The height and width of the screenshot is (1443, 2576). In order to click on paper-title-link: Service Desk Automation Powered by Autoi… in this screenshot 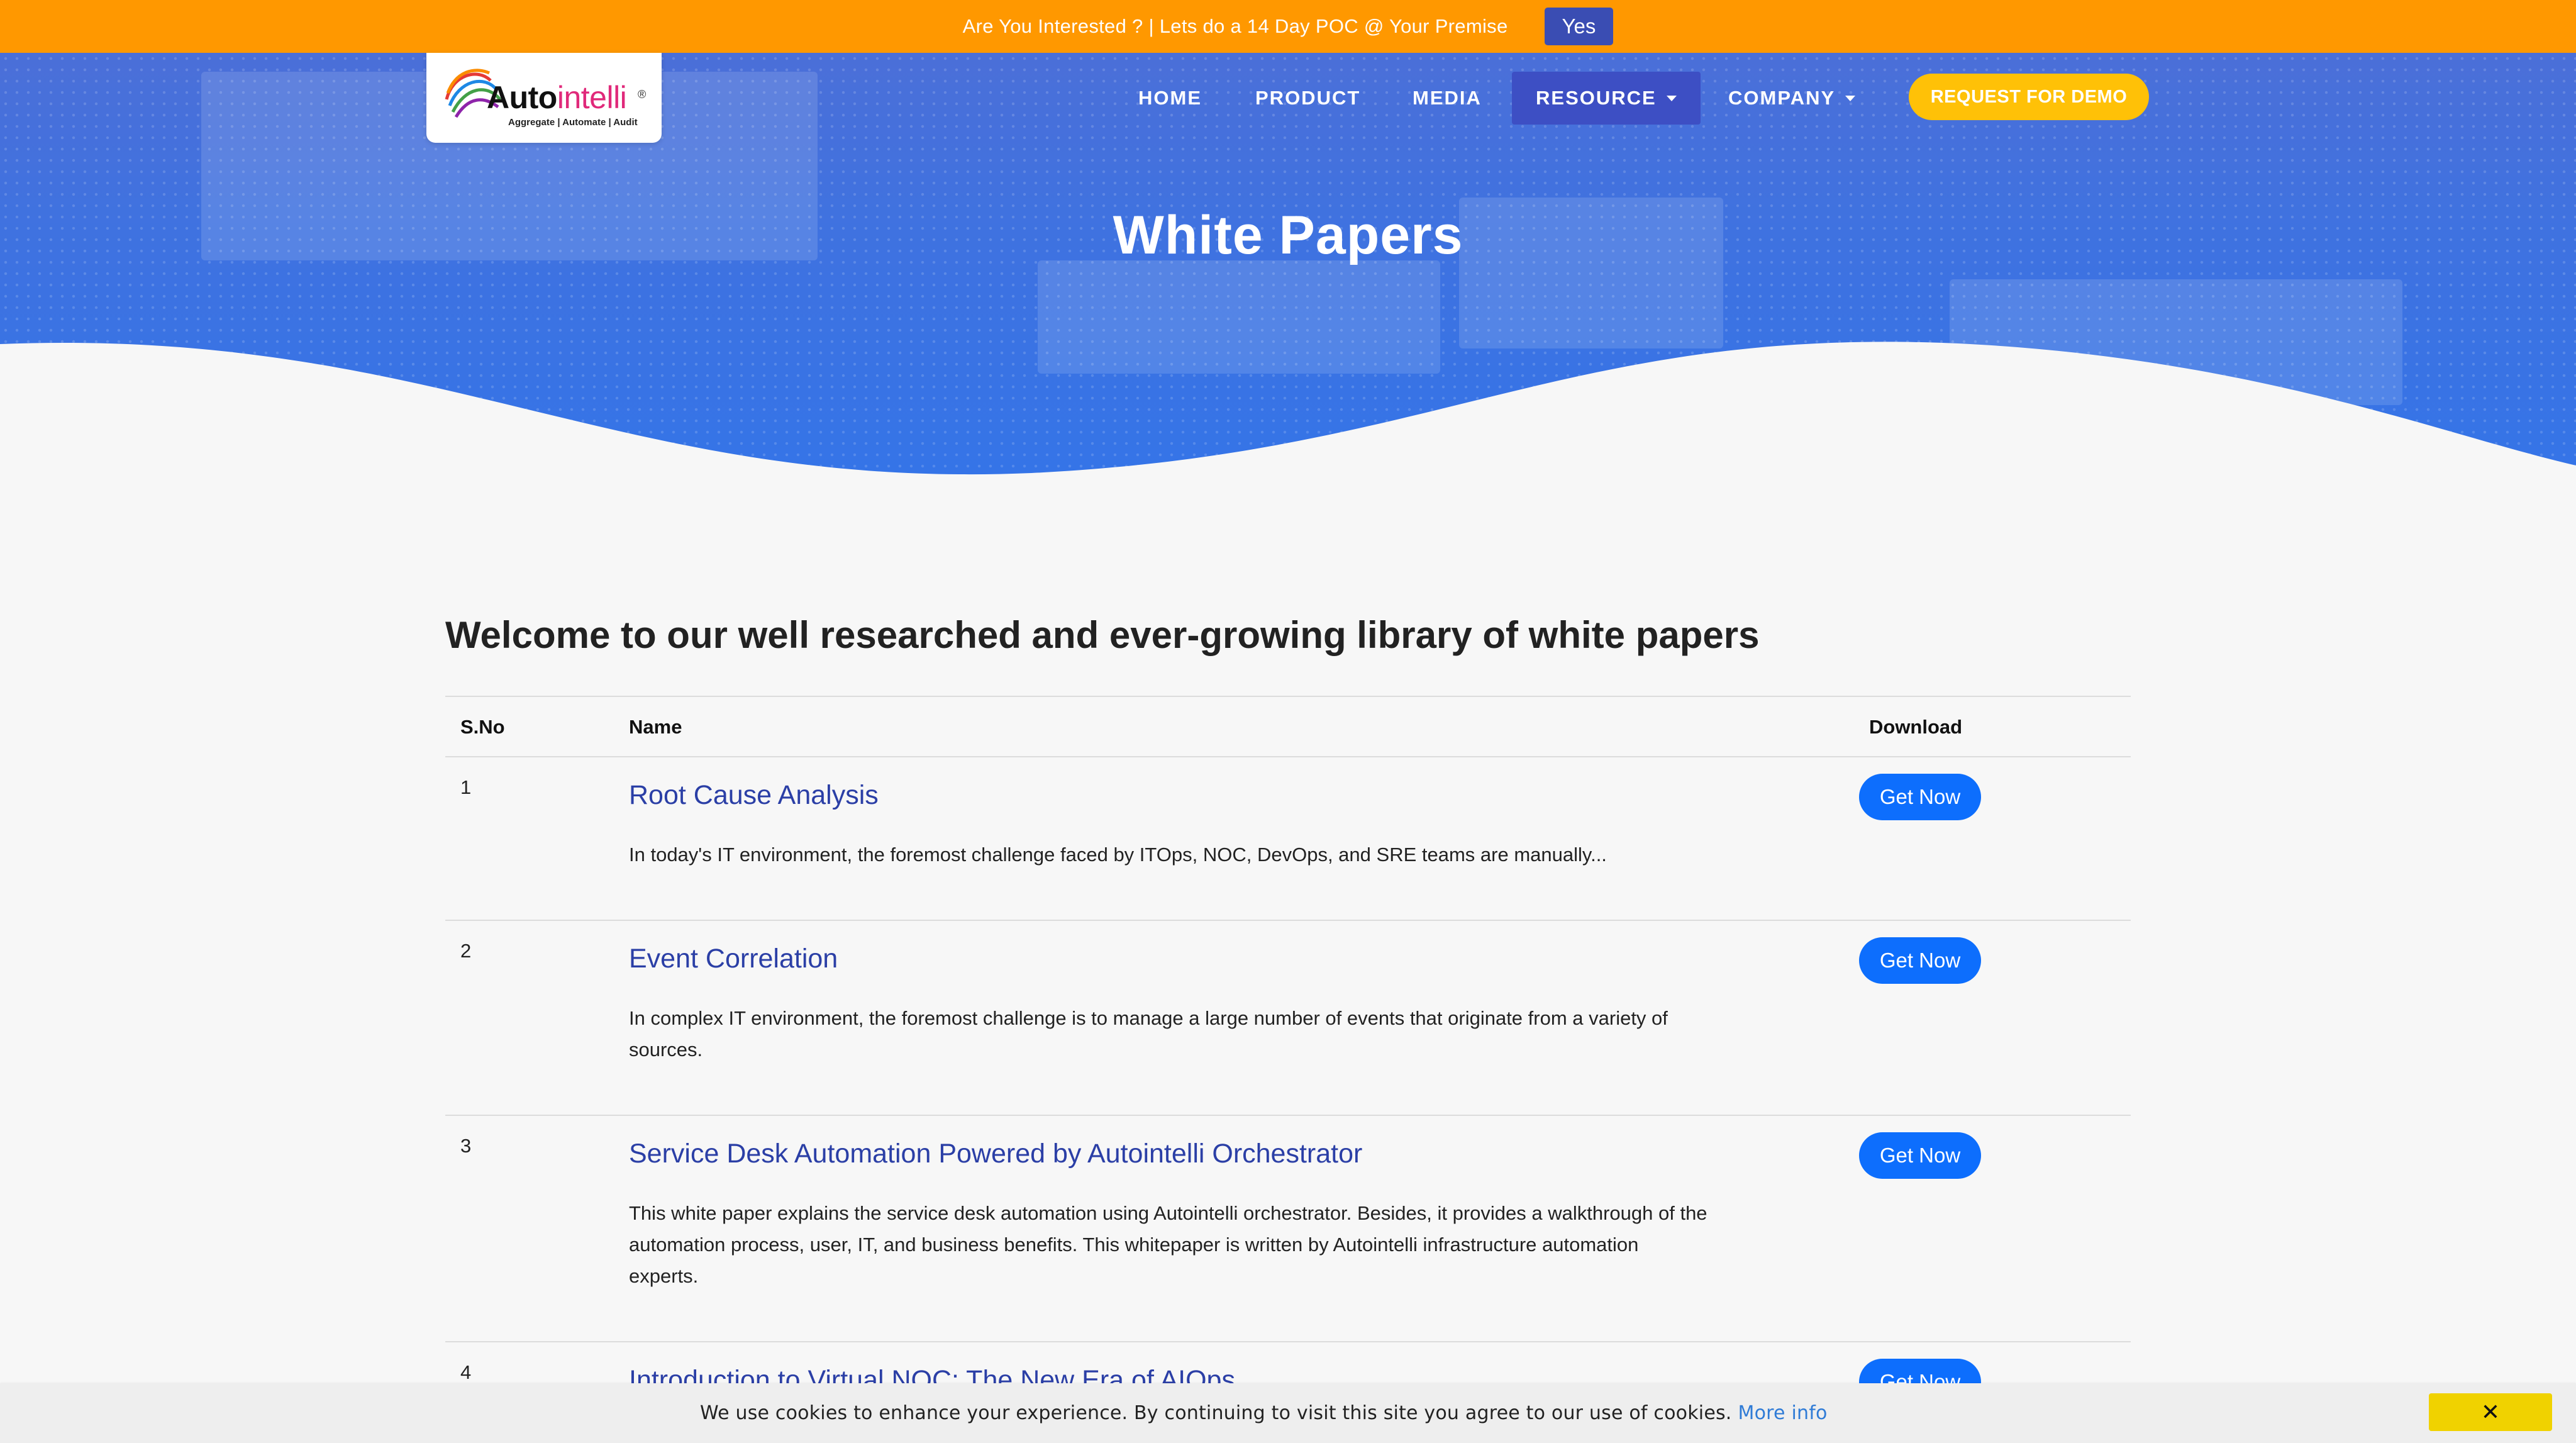, I will do `click(995, 1154)`.